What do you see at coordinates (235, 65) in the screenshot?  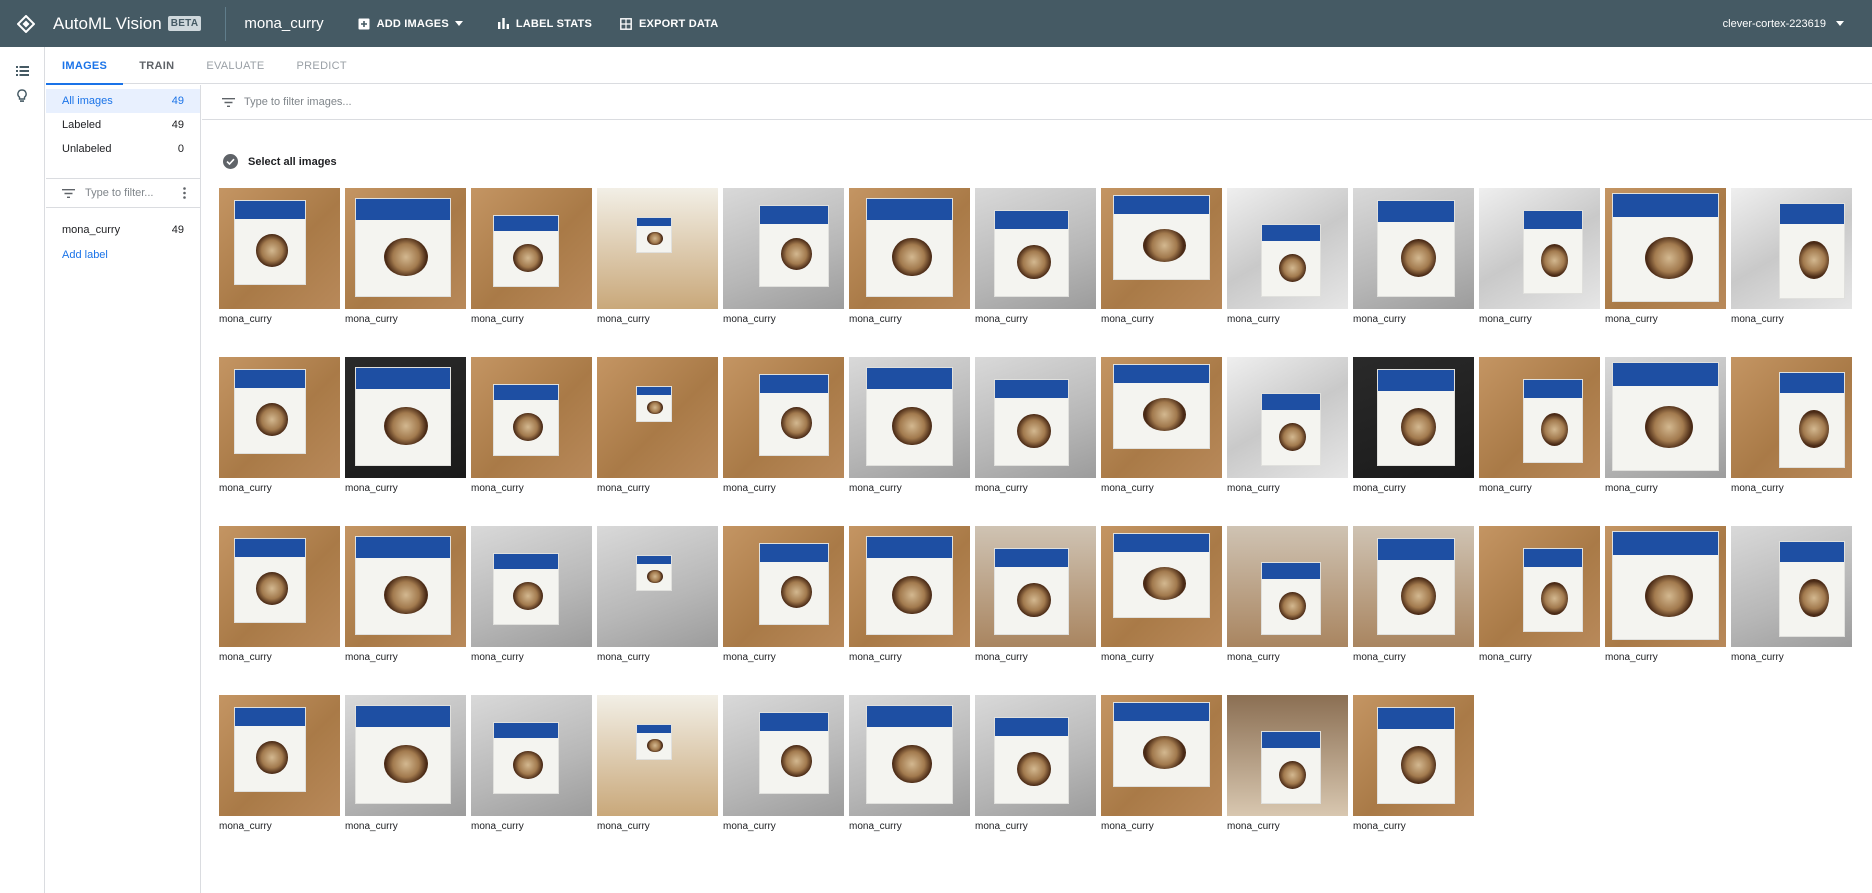 I see `tab-evaluate: EVALUATE` at bounding box center [235, 65].